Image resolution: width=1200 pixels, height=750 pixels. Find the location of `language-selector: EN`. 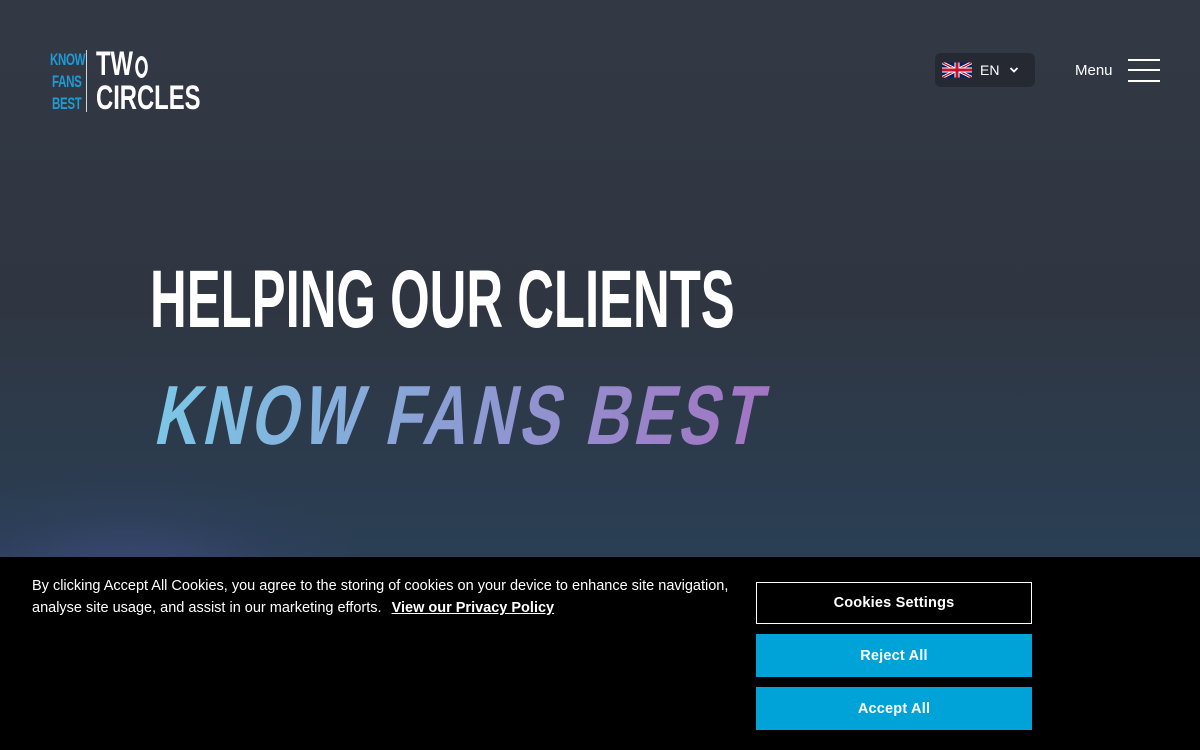

language-selector: EN is located at coordinates (985, 70).